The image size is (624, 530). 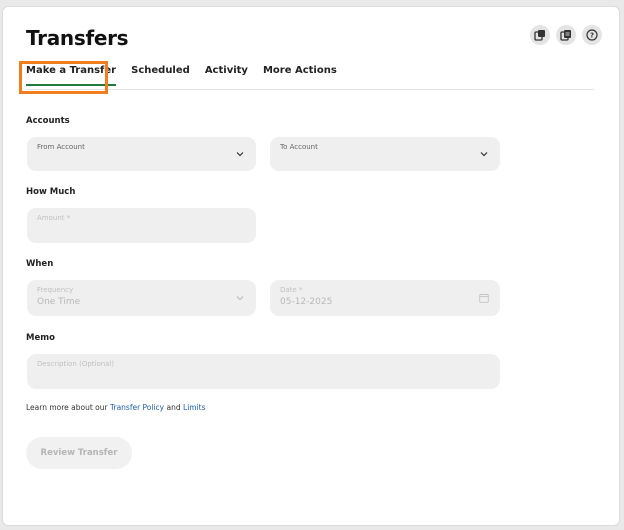 I want to click on to-account-label: To Account, so click(x=299, y=147).